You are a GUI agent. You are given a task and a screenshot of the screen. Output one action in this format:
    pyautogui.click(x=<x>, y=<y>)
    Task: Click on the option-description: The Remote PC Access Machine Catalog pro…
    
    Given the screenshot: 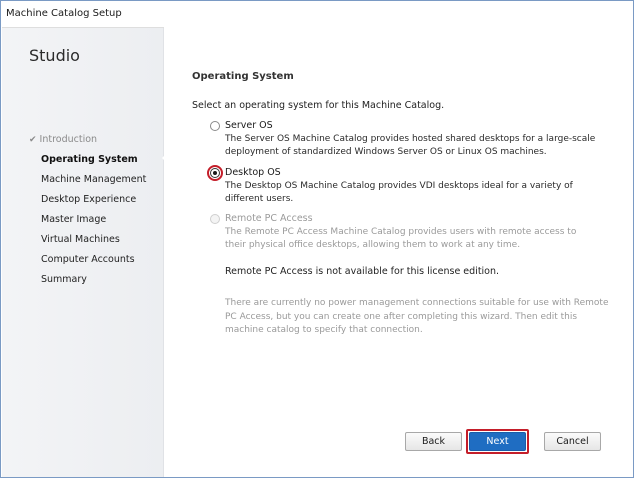 What is the action you would take?
    pyautogui.click(x=401, y=238)
    